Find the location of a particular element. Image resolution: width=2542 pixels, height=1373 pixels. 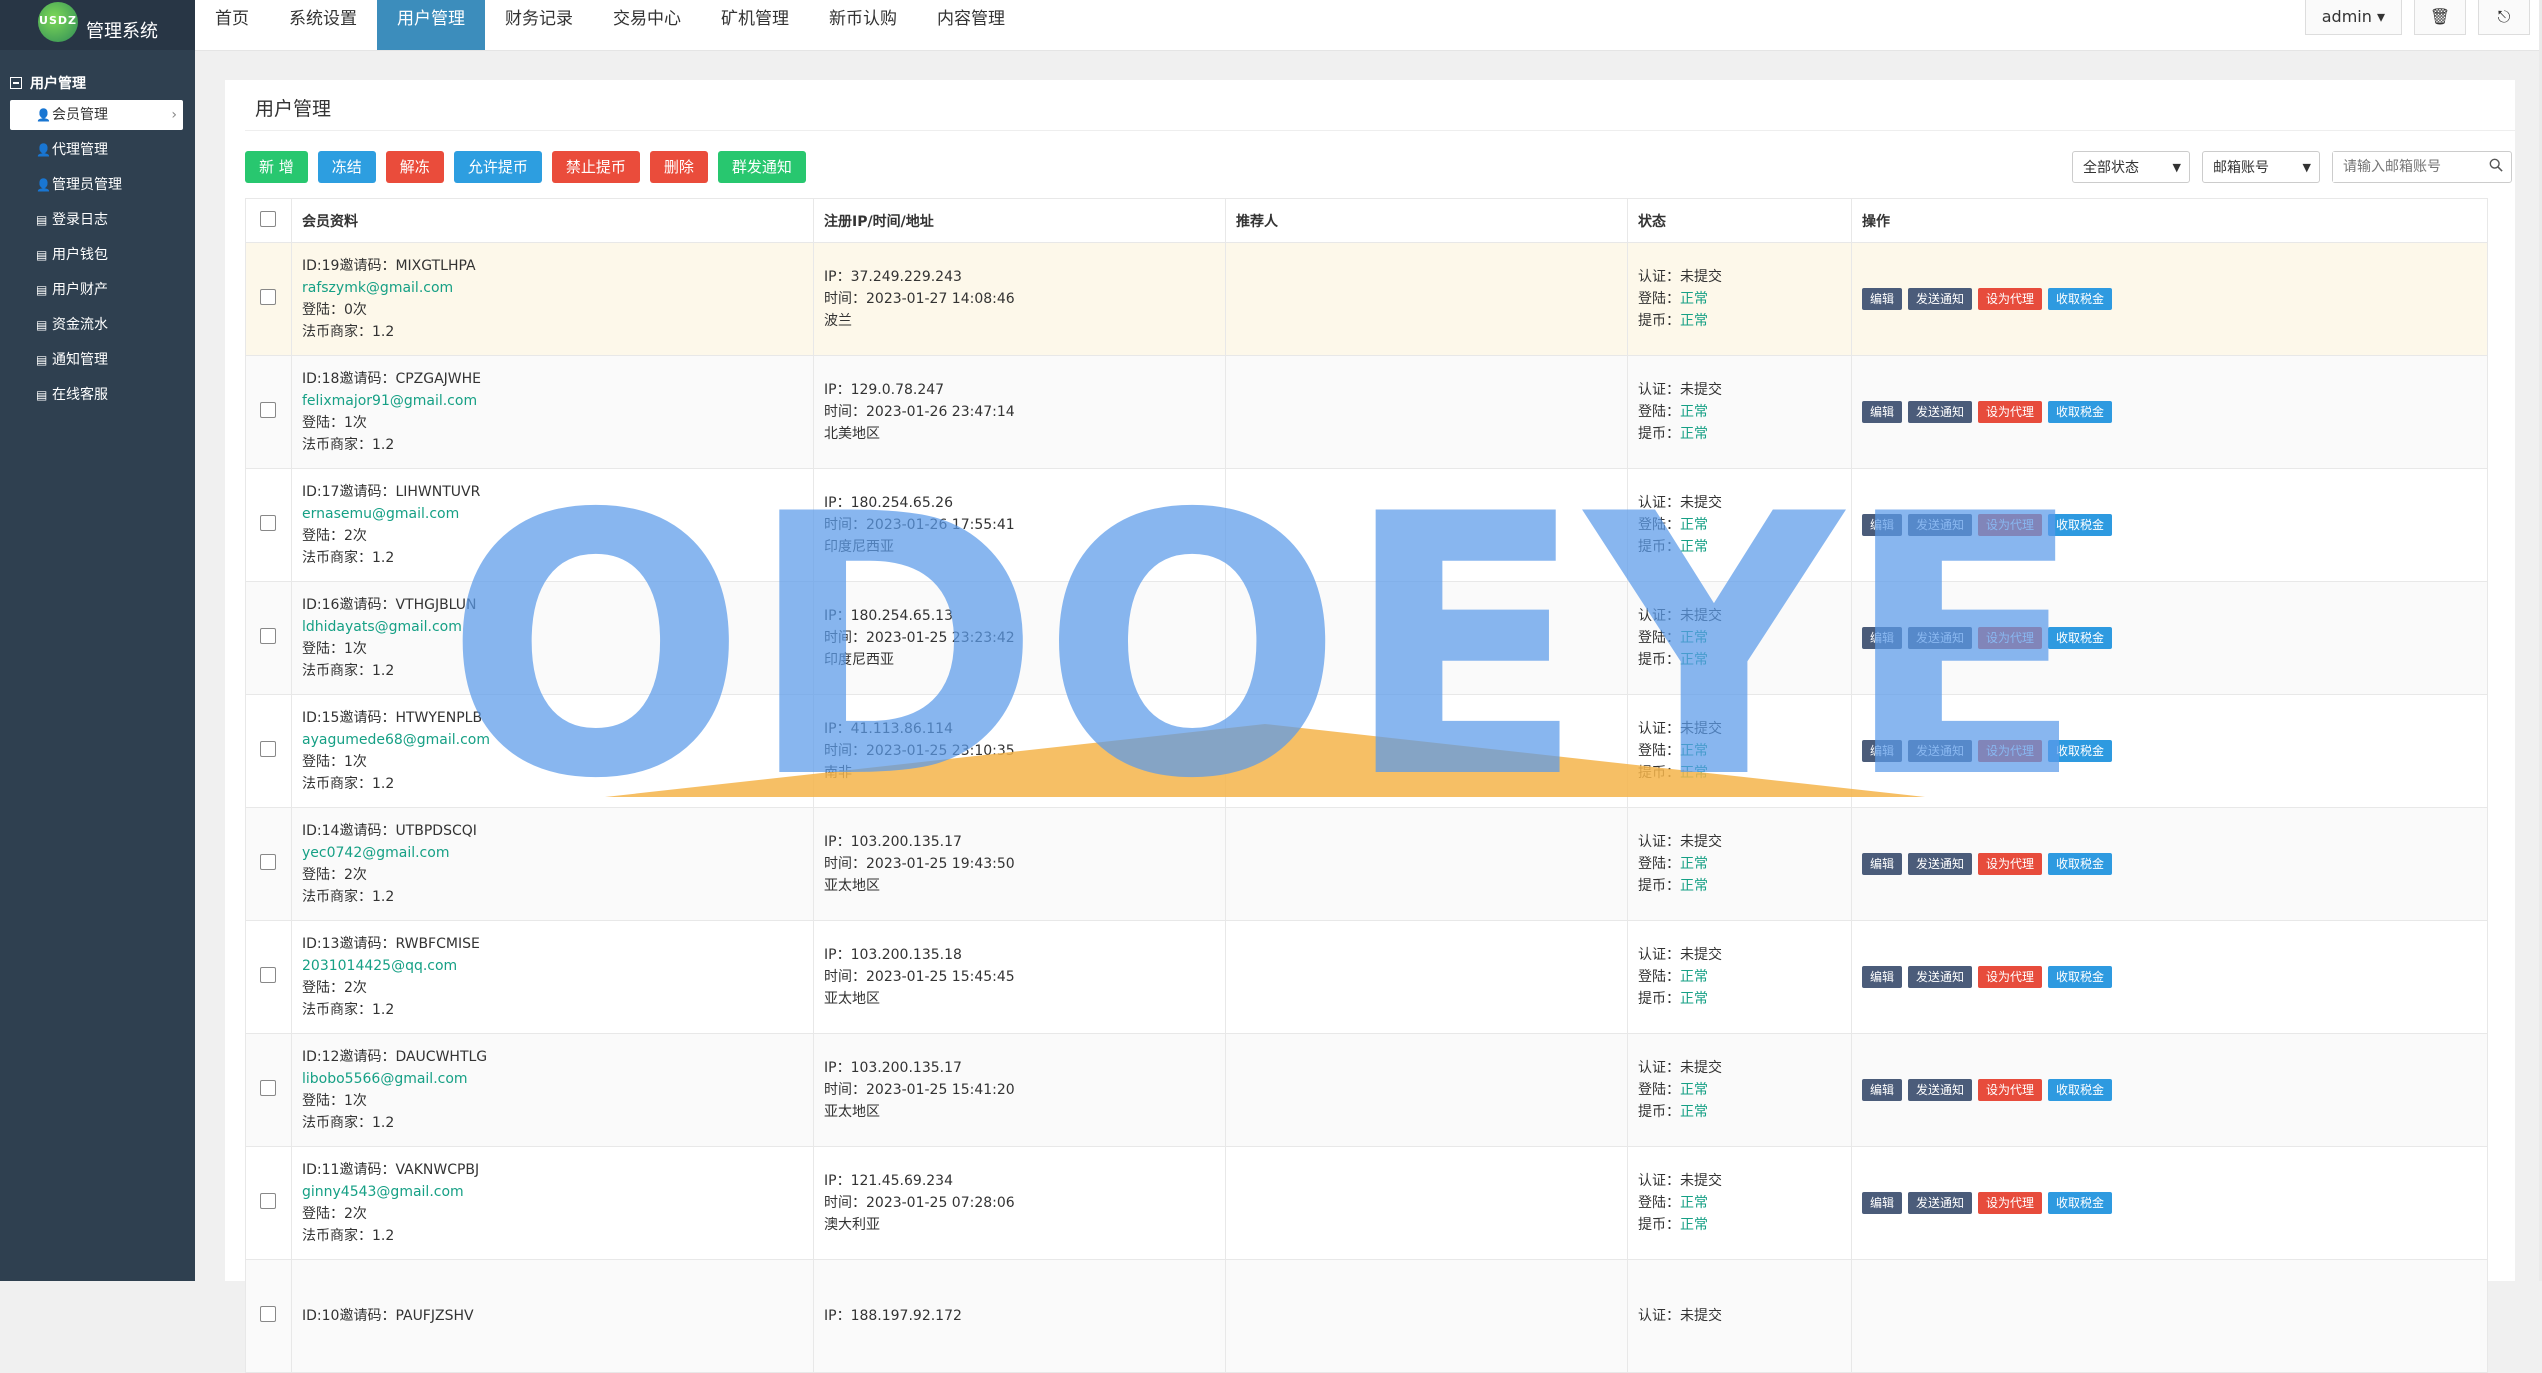

trash-icon: 🗑 is located at coordinates (2440, 17).